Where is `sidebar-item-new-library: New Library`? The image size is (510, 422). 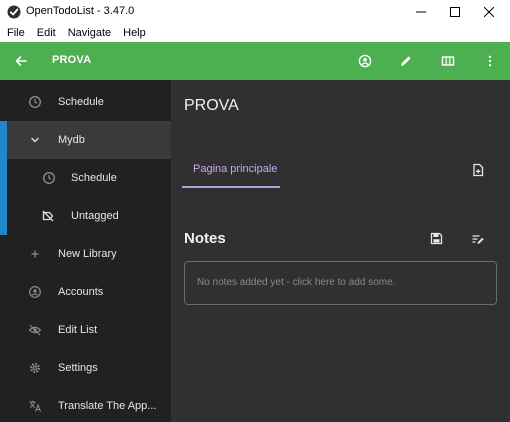 sidebar-item-new-library: New Library is located at coordinates (85, 254).